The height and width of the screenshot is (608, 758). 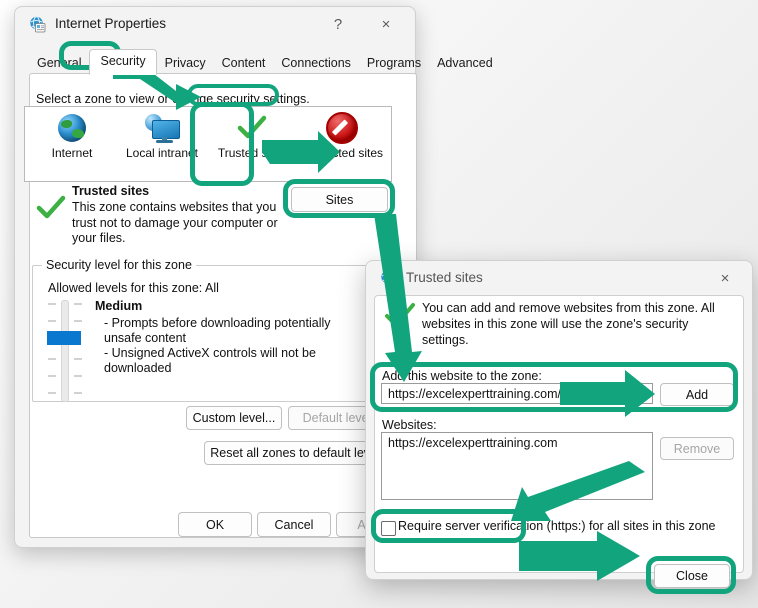 I want to click on trusted-sites-info-check-icon, so click(x=400, y=318).